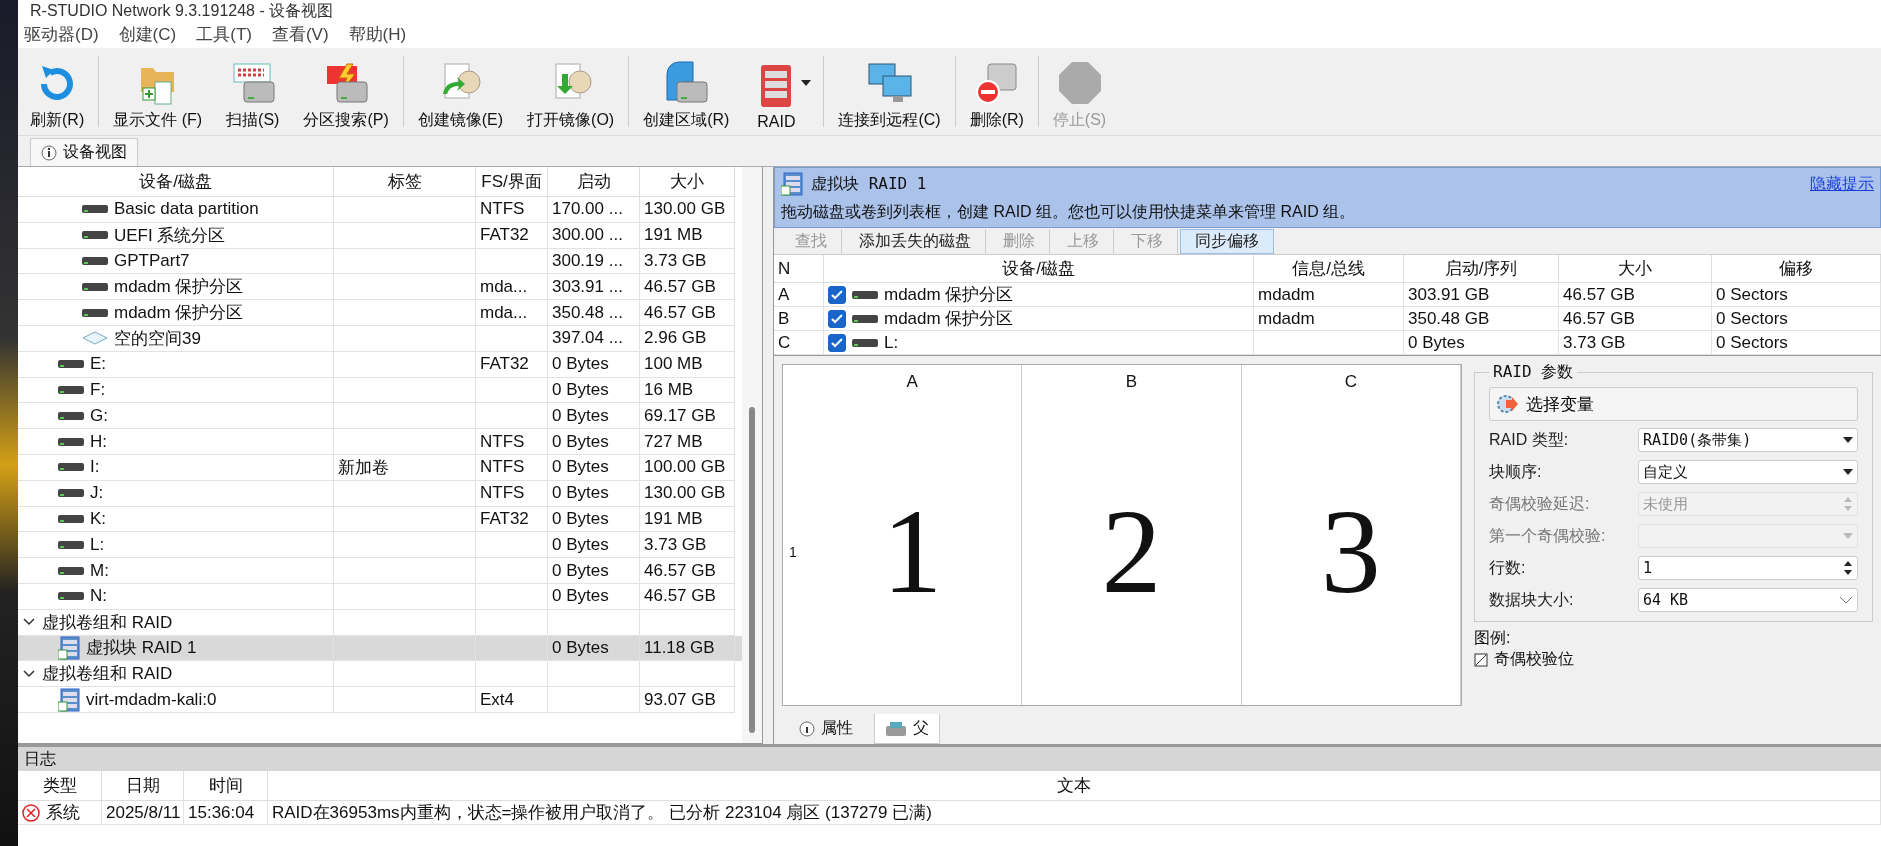 The image size is (1881, 846). What do you see at coordinates (826, 729) in the screenshot?
I see `panel-tab: 属性` at bounding box center [826, 729].